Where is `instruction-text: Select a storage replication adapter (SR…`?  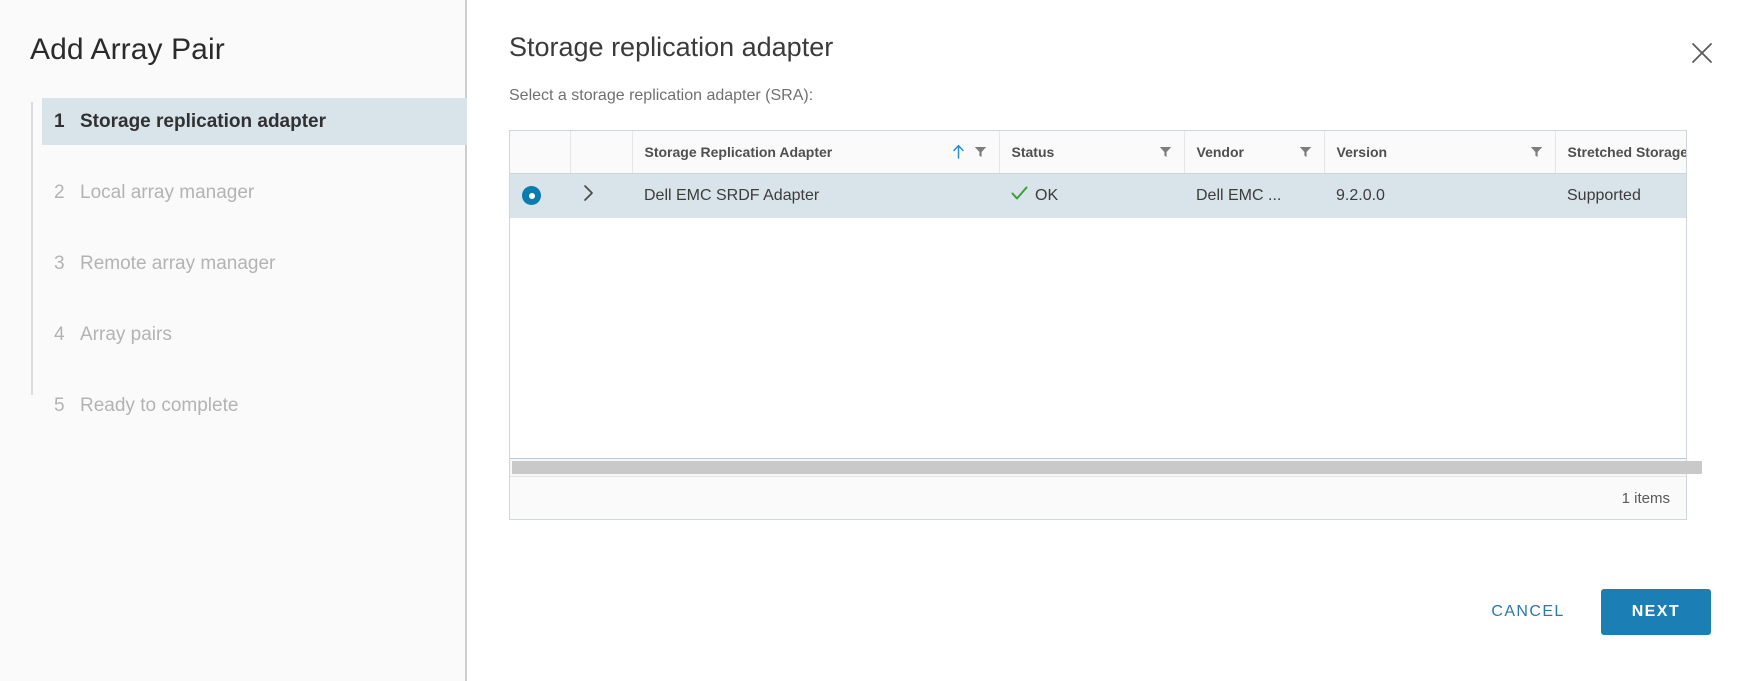 instruction-text: Select a storage replication adapter (SR… is located at coordinates (661, 95).